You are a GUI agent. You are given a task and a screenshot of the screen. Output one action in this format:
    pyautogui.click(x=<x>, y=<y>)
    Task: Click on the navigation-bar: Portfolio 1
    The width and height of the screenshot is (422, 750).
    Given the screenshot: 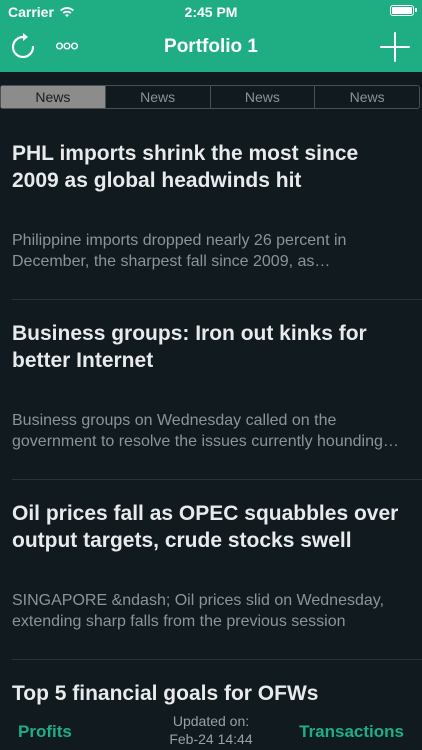 What is the action you would take?
    pyautogui.click(x=211, y=47)
    